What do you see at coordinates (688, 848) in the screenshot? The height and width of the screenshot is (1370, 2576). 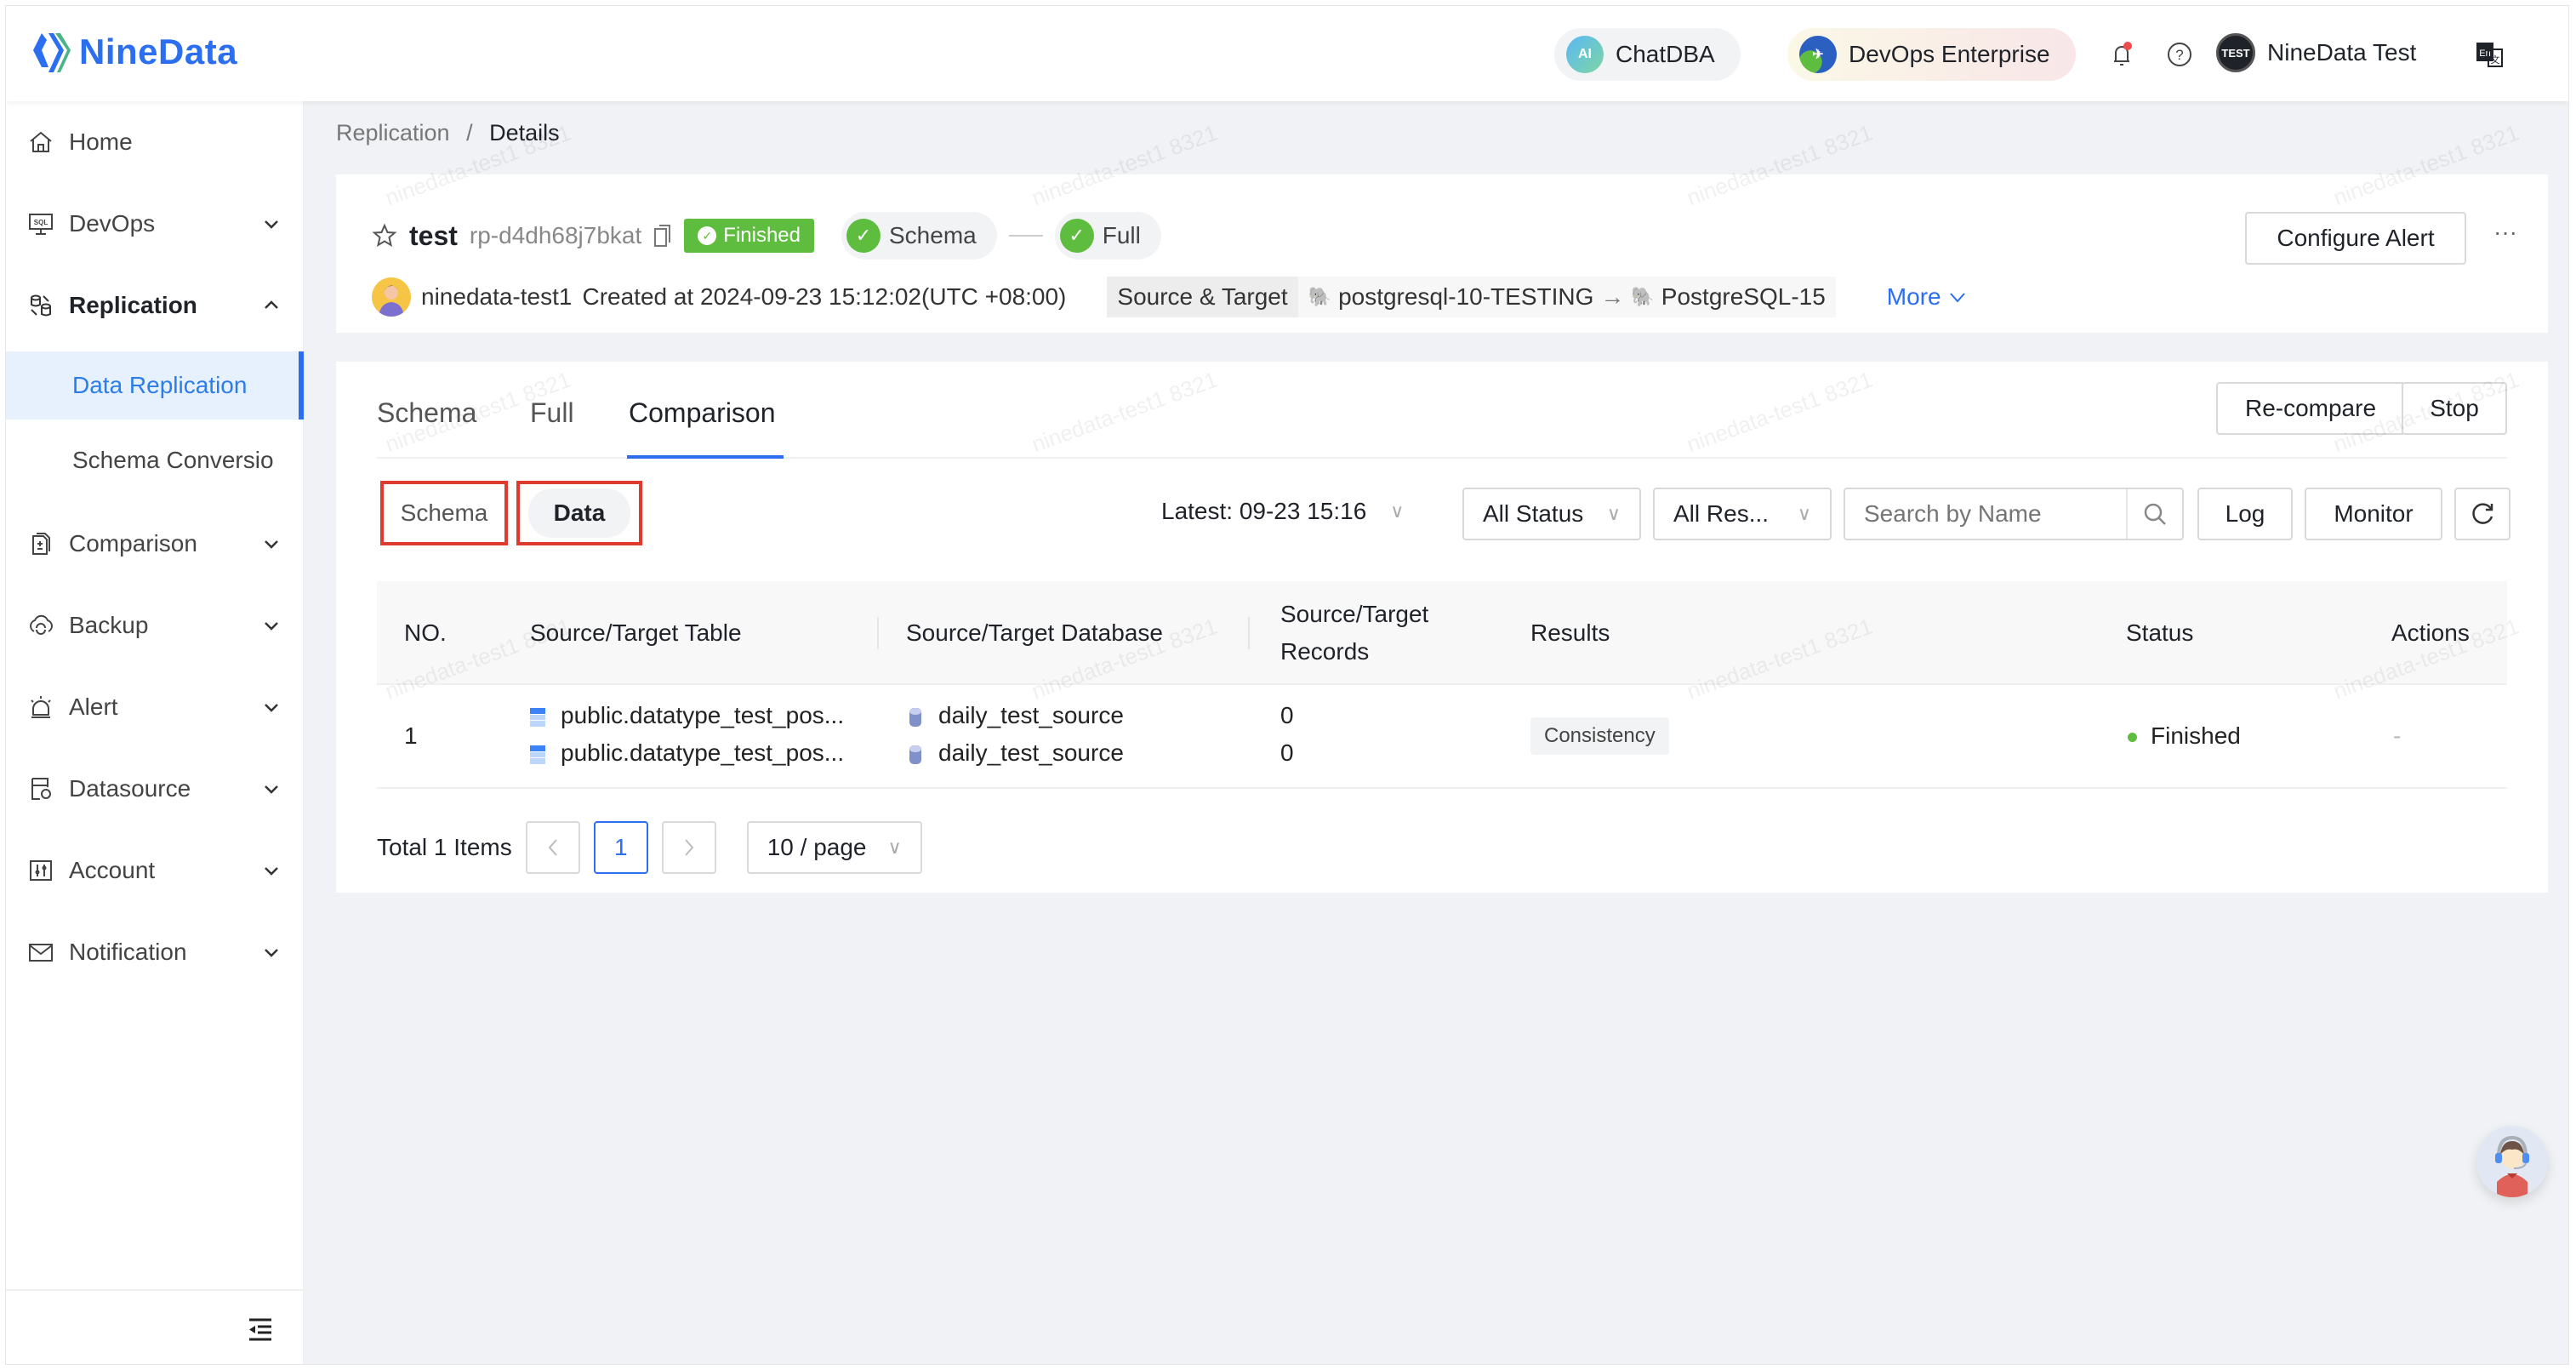 I see `next-page-button` at bounding box center [688, 848].